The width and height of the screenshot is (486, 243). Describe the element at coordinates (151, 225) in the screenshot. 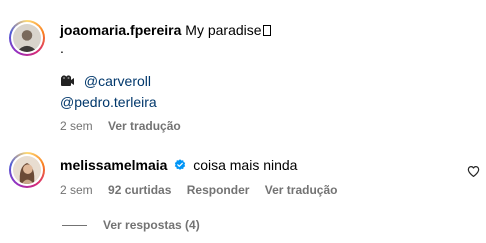

I see `view-replies-label: Ver respostas (4)` at that location.